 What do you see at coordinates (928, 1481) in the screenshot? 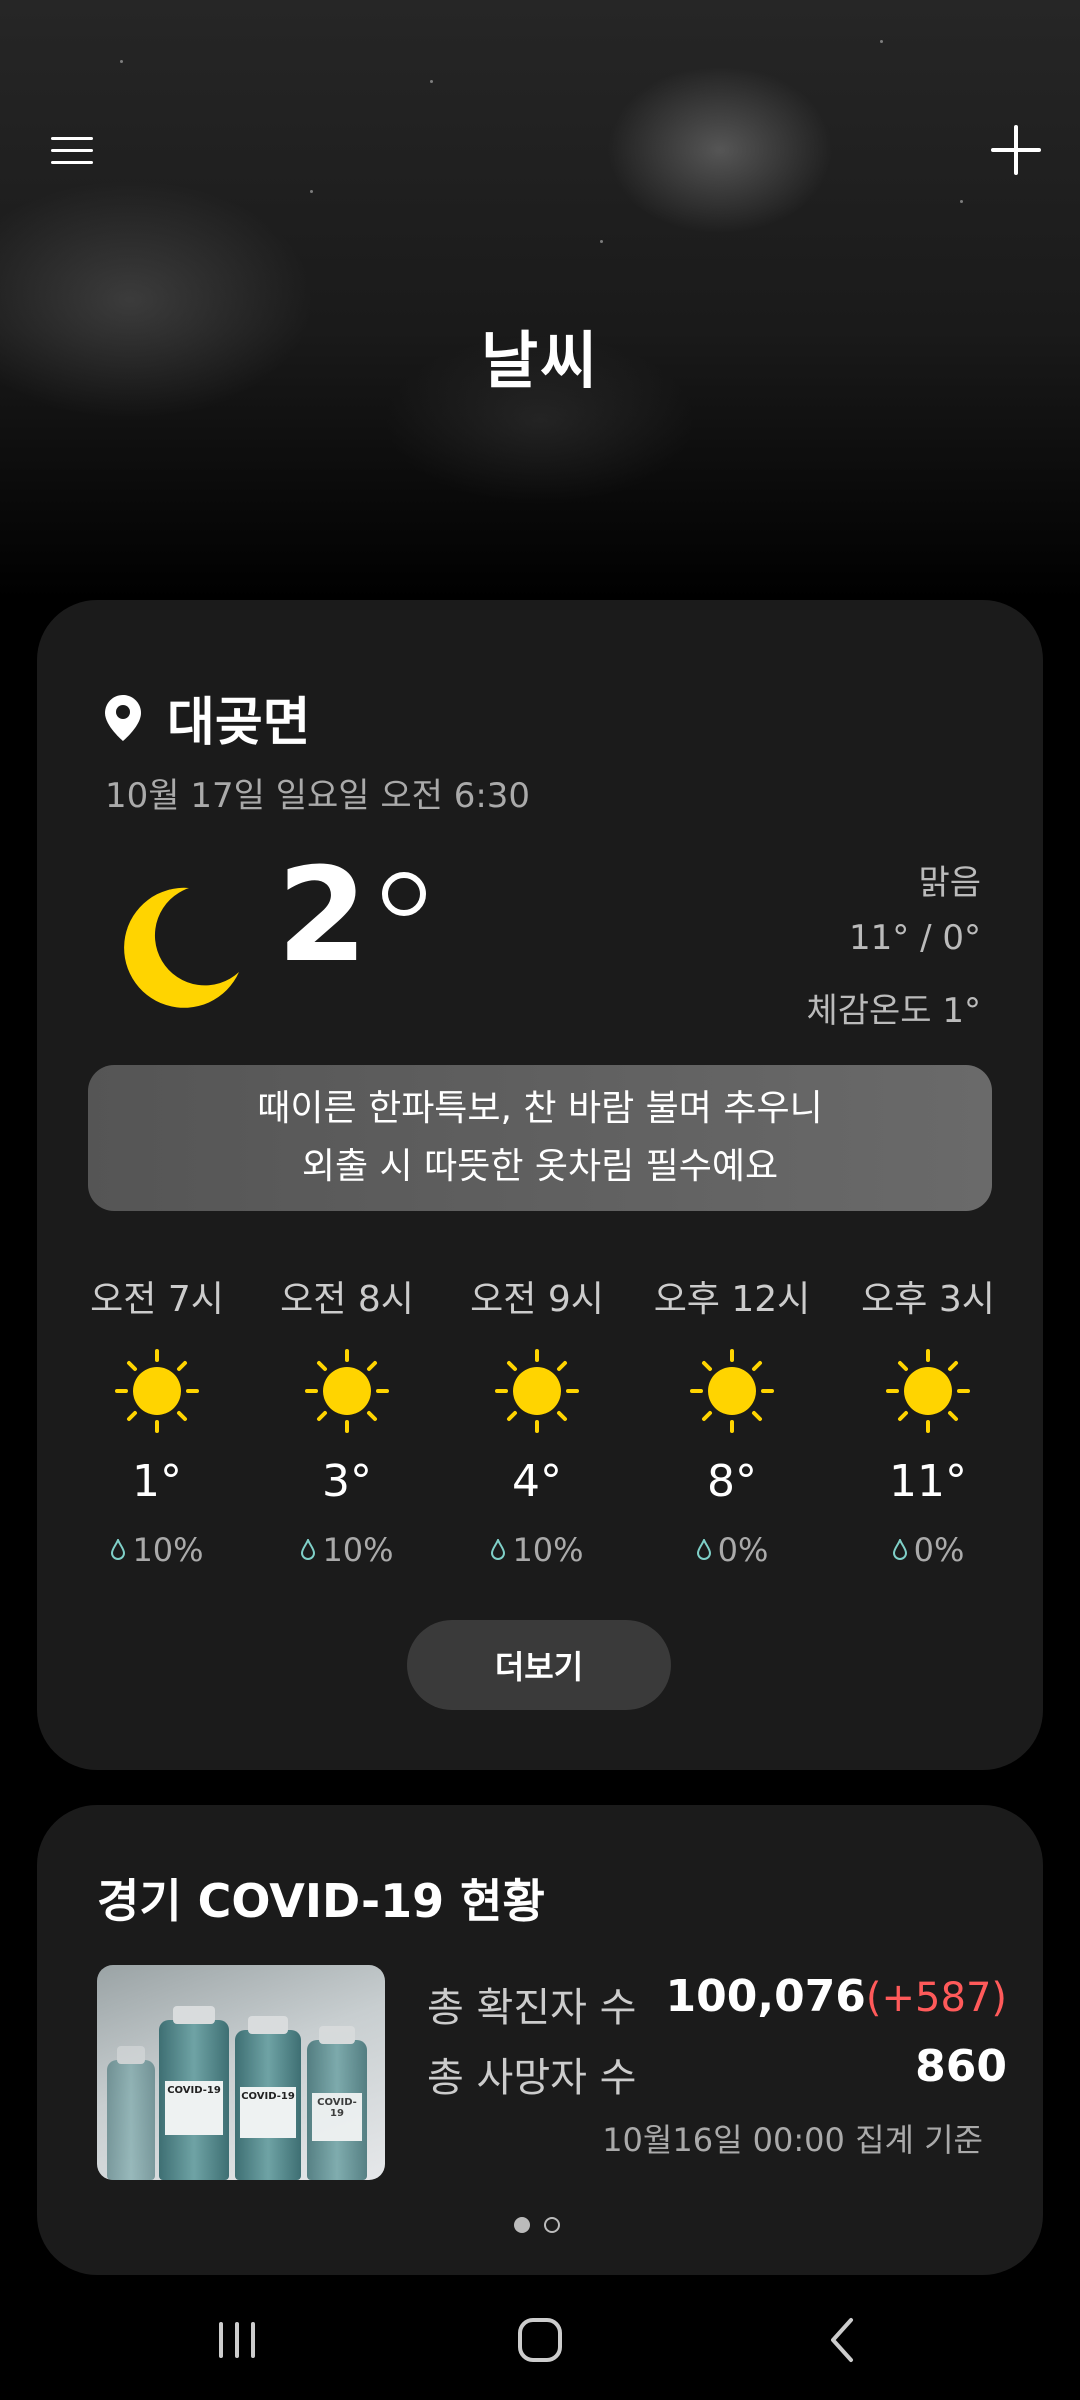
I see `hour-temp: 11°` at bounding box center [928, 1481].